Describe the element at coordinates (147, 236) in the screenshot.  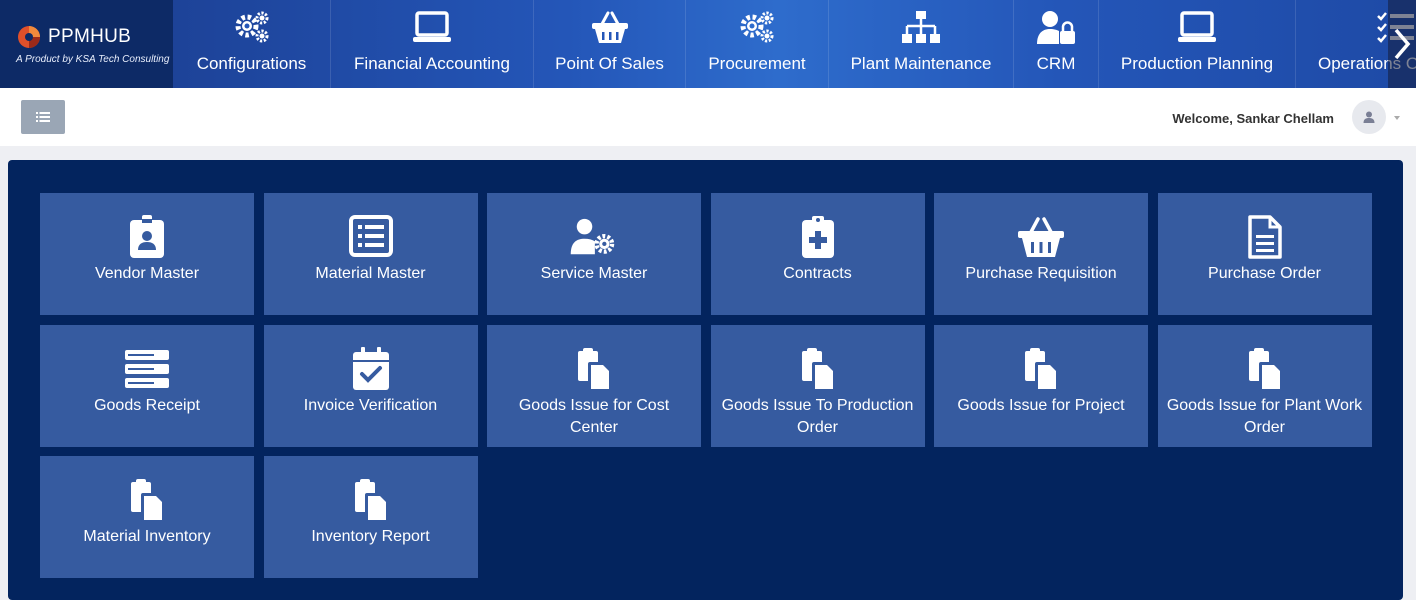
I see `id-badge-icon` at that location.